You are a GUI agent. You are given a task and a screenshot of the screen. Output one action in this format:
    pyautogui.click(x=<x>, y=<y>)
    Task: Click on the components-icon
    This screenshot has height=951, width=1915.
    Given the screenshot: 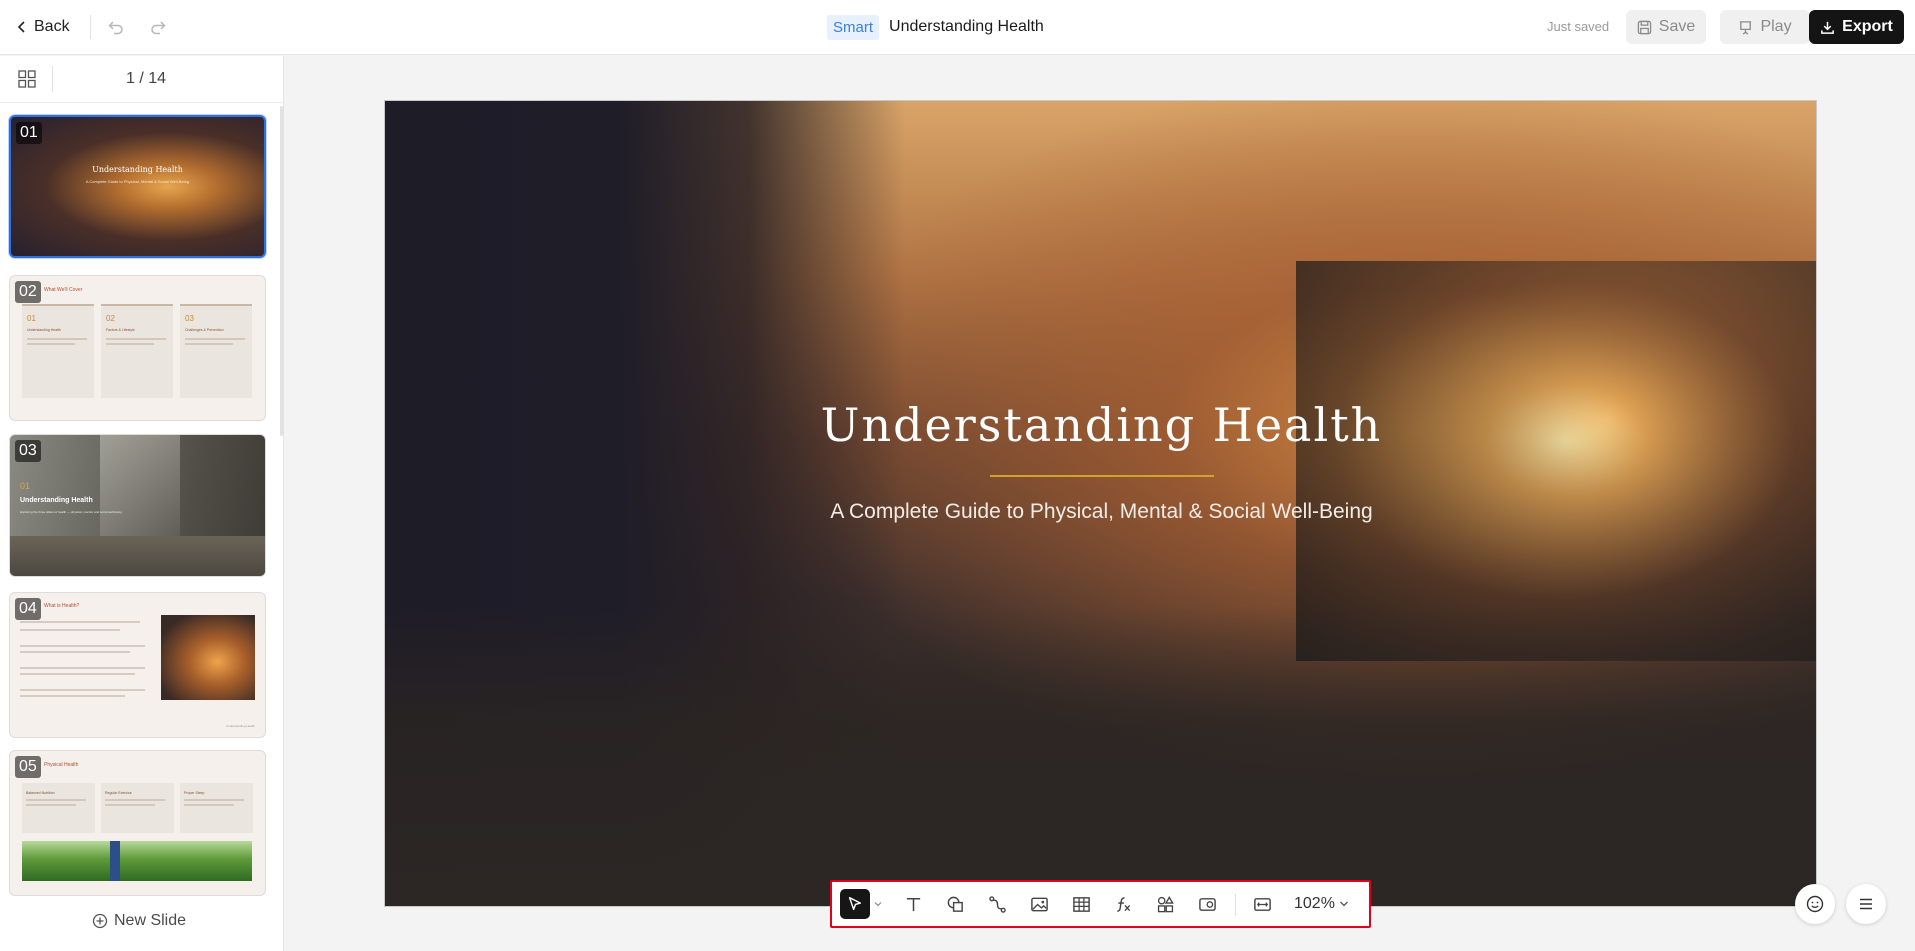 What is the action you would take?
    pyautogui.click(x=1165, y=903)
    